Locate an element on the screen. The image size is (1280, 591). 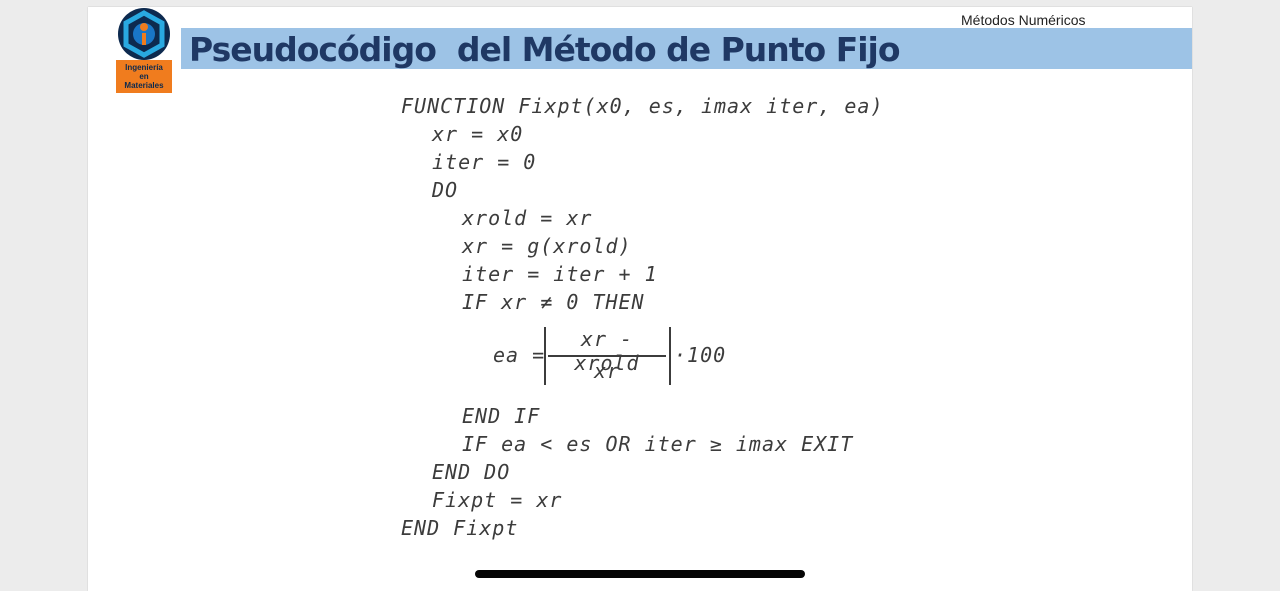
code-line: IF ea < es OR iter ≥ imax EXIT is located at coordinates (658, 444).